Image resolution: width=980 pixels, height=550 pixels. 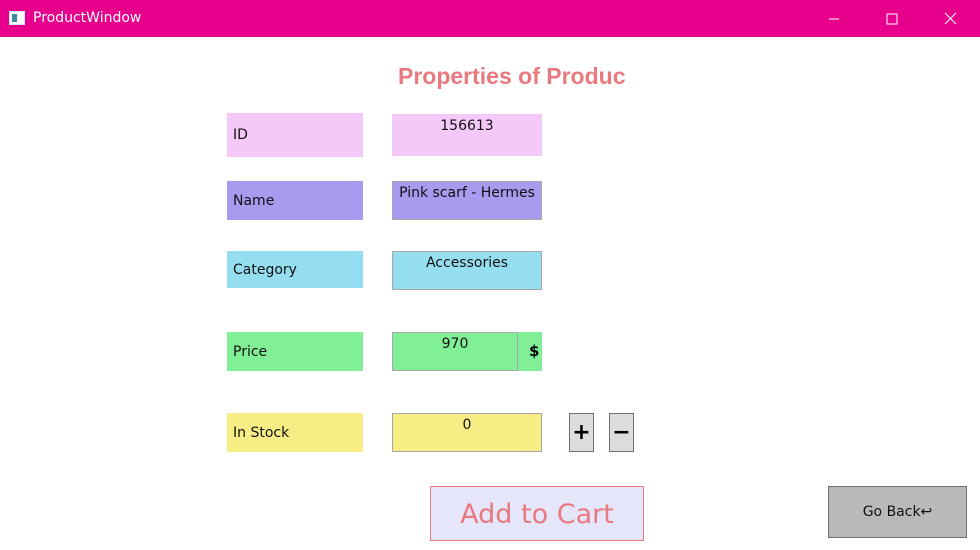 What do you see at coordinates (530, 351) in the screenshot?
I see `currency-label: $` at bounding box center [530, 351].